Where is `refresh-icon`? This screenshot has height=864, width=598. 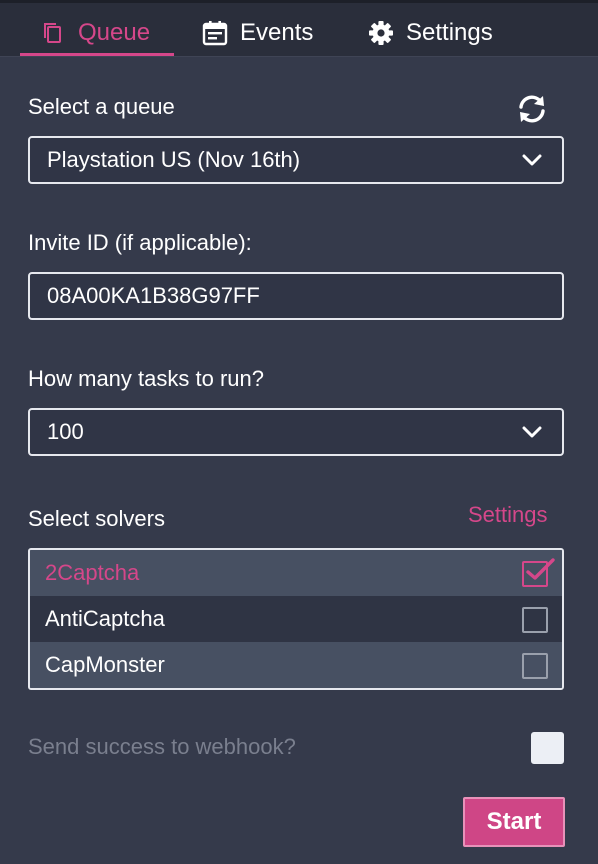
refresh-icon is located at coordinates (532, 109).